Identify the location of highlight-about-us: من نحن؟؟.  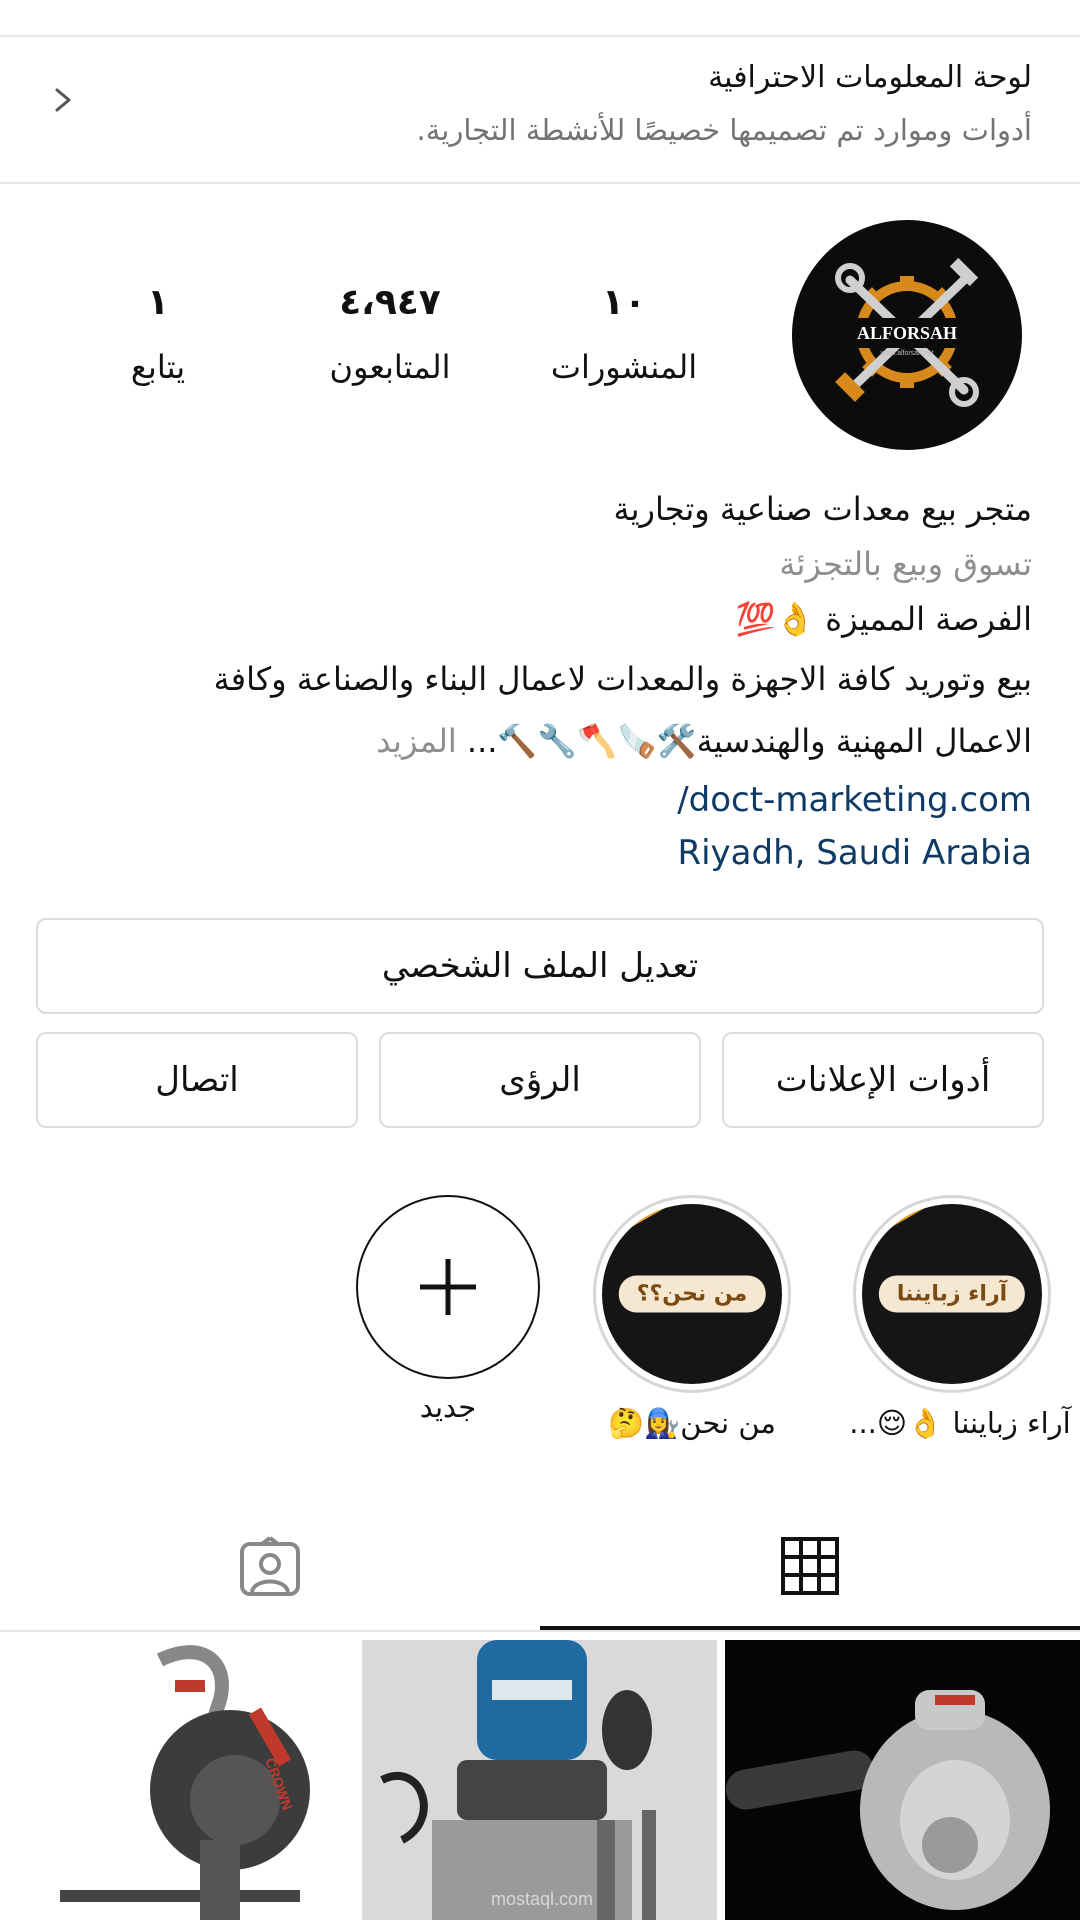
(692, 1294).